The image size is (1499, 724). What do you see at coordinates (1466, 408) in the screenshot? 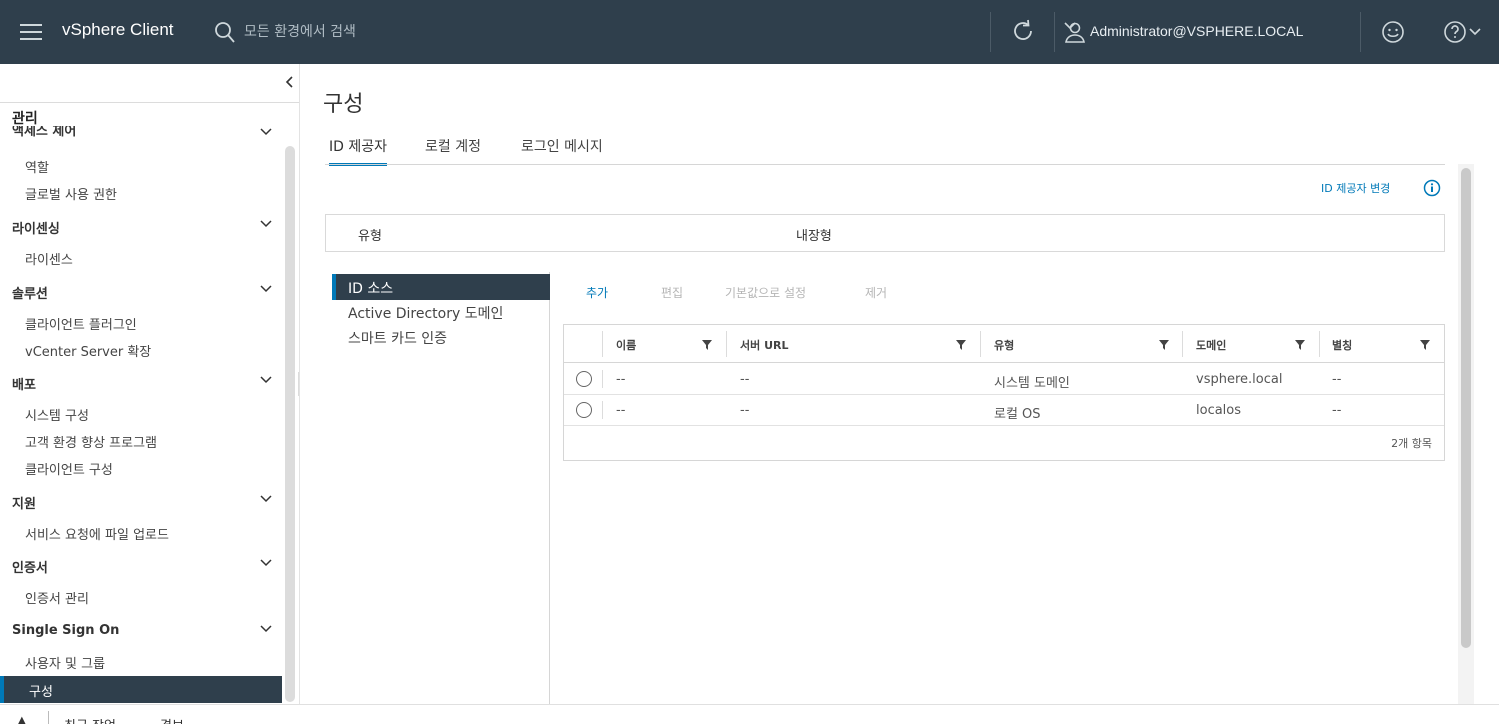
I see `main-scrollbar` at bounding box center [1466, 408].